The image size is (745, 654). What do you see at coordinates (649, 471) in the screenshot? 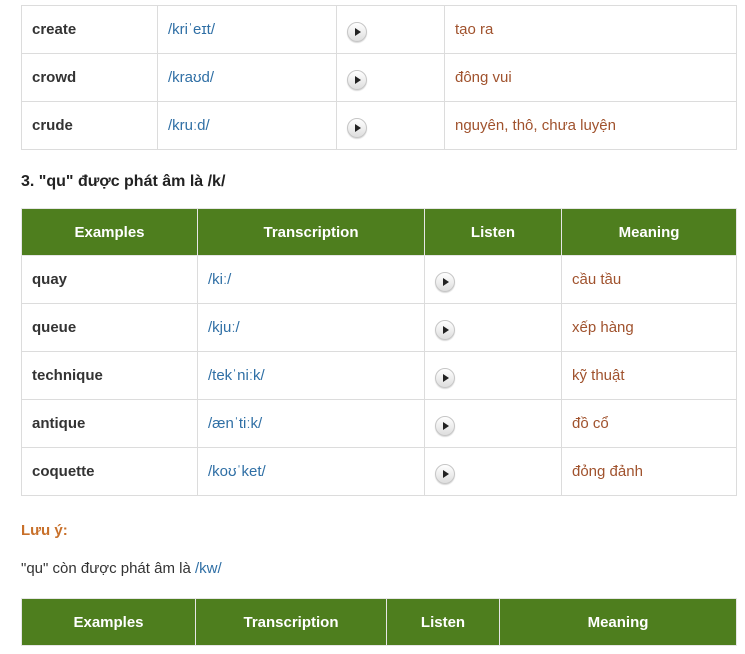
I see `meaning: đỏng đảnh` at bounding box center [649, 471].